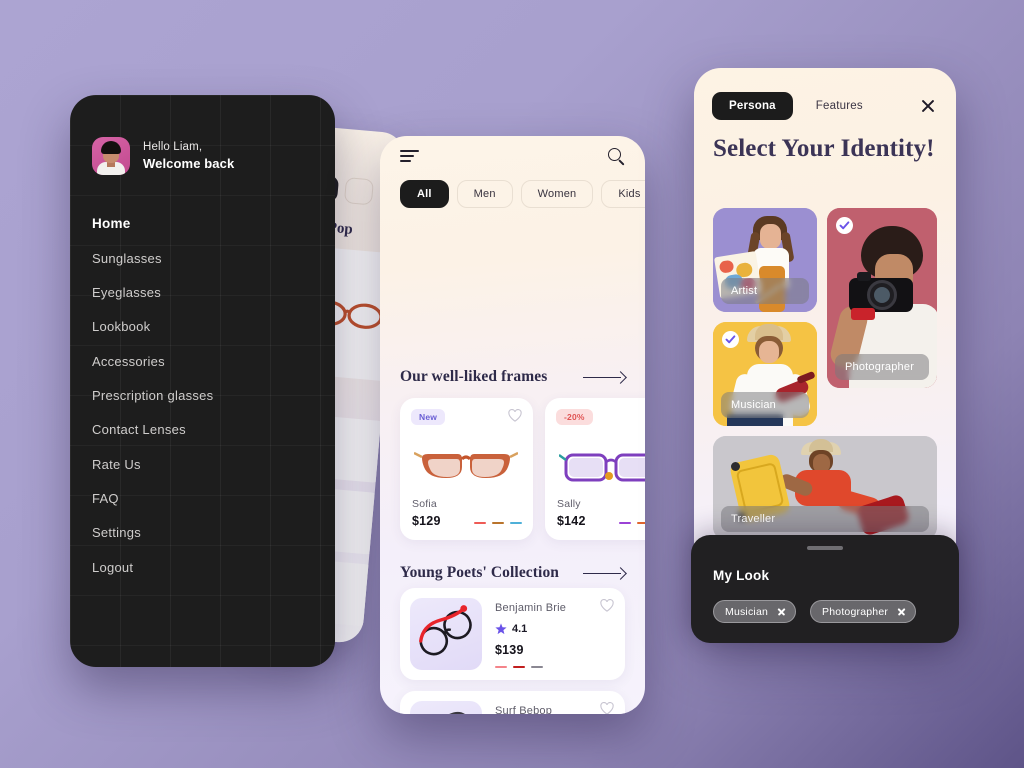  What do you see at coordinates (111, 156) in the screenshot?
I see `avatar` at bounding box center [111, 156].